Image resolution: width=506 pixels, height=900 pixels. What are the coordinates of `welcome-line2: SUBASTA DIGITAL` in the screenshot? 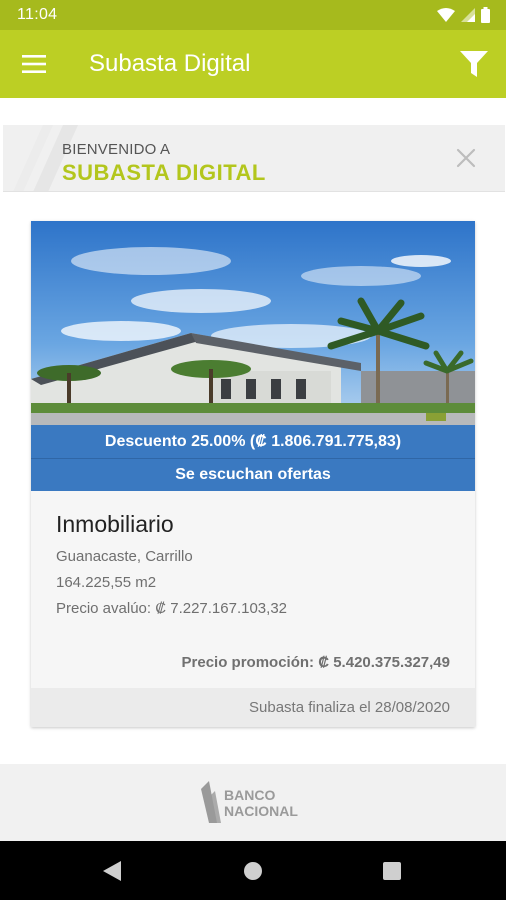 It's located at (164, 172).